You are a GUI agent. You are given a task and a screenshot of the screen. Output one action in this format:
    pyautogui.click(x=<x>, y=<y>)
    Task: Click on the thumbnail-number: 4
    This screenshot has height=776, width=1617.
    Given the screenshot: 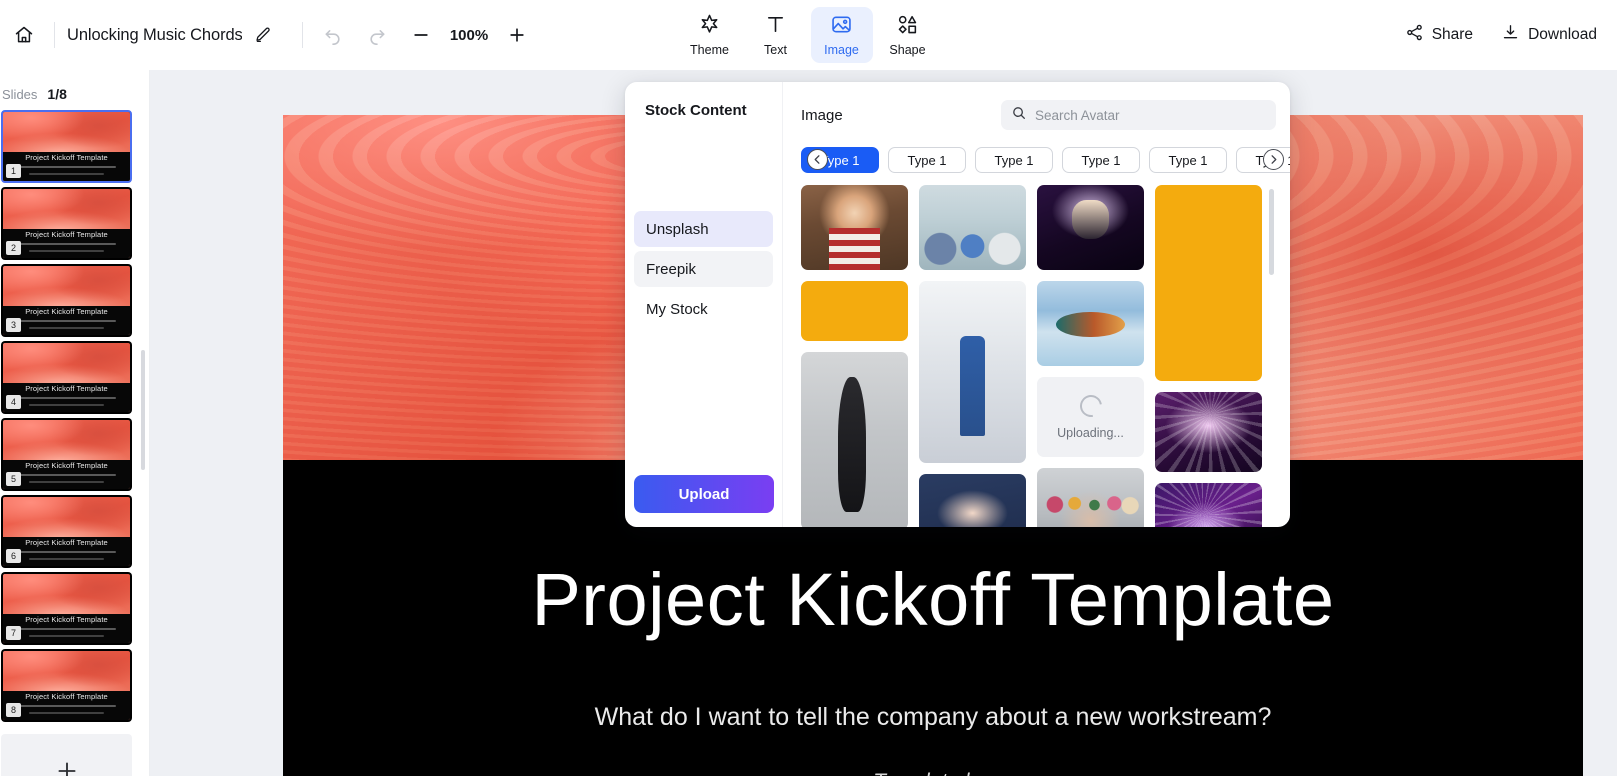 What is the action you would take?
    pyautogui.click(x=13, y=402)
    